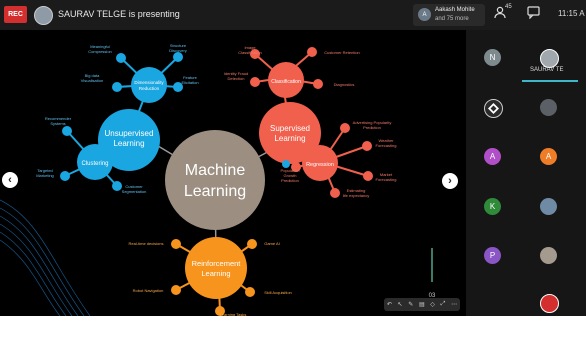 This screenshot has width=586, height=338. What do you see at coordinates (533, 14) in the screenshot?
I see `chat-icon` at bounding box center [533, 14].